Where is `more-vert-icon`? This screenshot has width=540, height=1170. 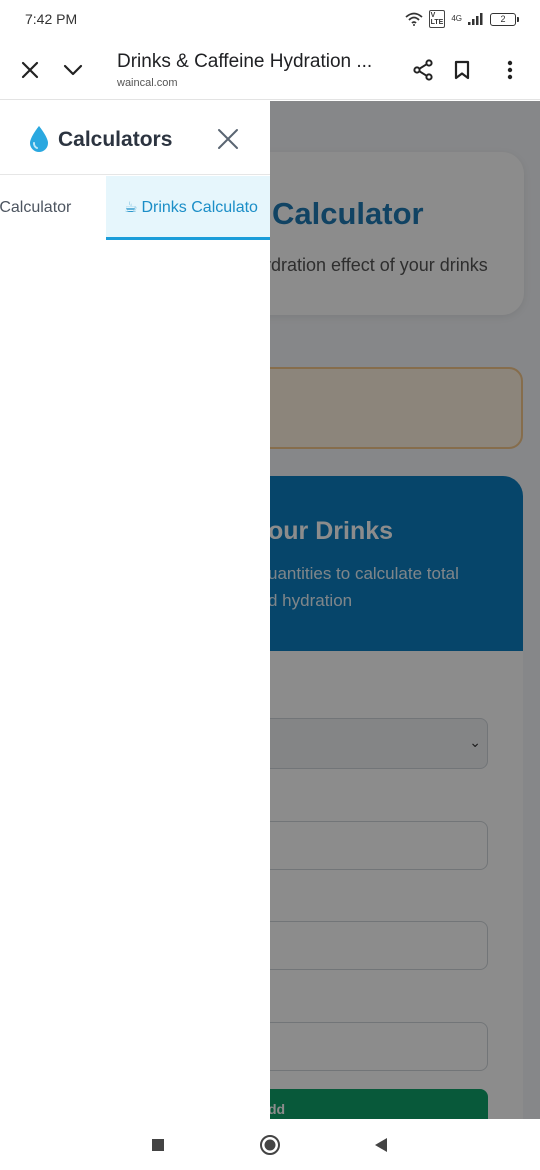 more-vert-icon is located at coordinates (510, 70).